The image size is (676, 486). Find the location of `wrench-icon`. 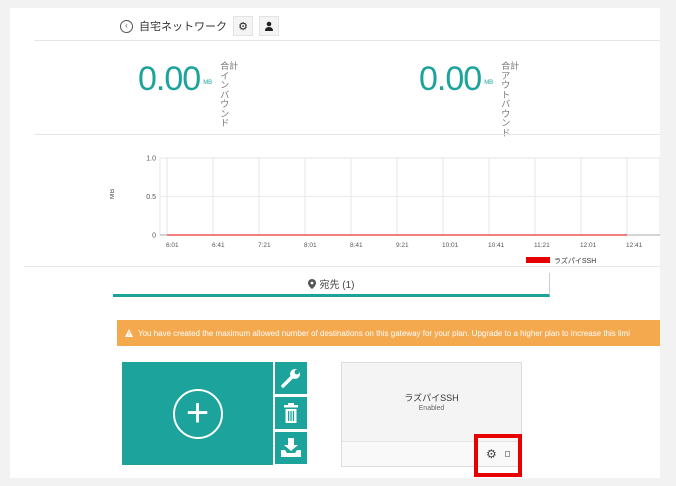

wrench-icon is located at coordinates (290, 378).